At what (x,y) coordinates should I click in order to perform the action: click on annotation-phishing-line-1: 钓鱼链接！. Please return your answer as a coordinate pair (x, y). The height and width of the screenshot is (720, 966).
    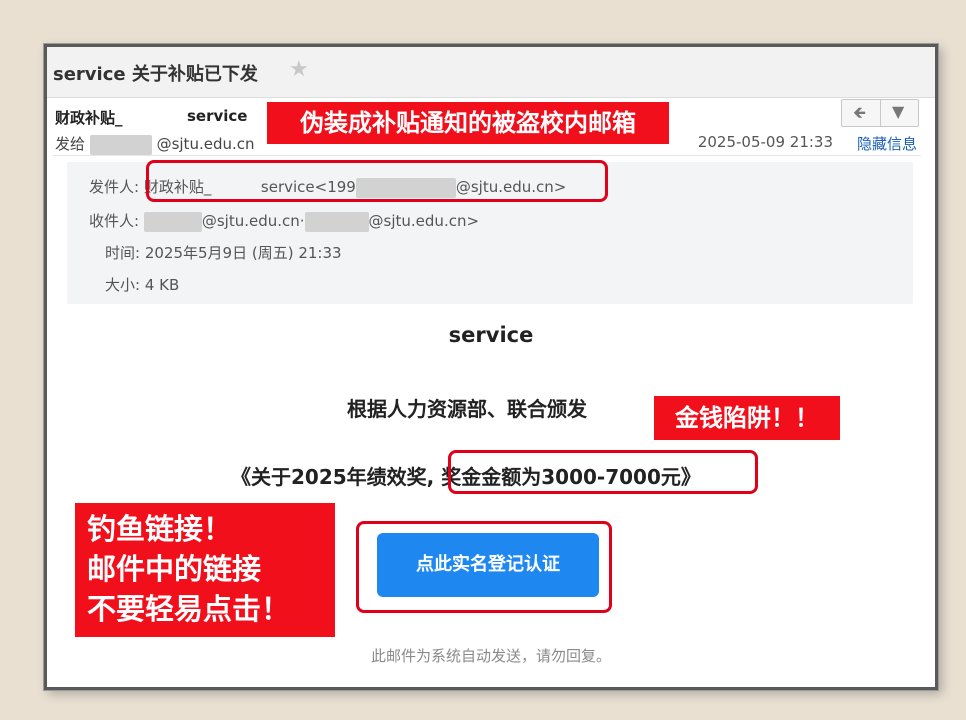
    Looking at the image, I should click on (160, 529).